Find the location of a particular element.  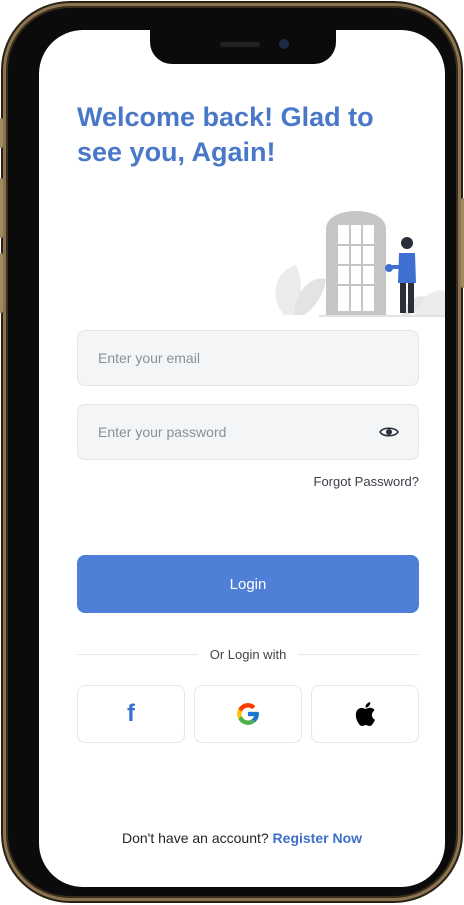

register-prompt: Don't have an account? Register Now is located at coordinates (242, 838).